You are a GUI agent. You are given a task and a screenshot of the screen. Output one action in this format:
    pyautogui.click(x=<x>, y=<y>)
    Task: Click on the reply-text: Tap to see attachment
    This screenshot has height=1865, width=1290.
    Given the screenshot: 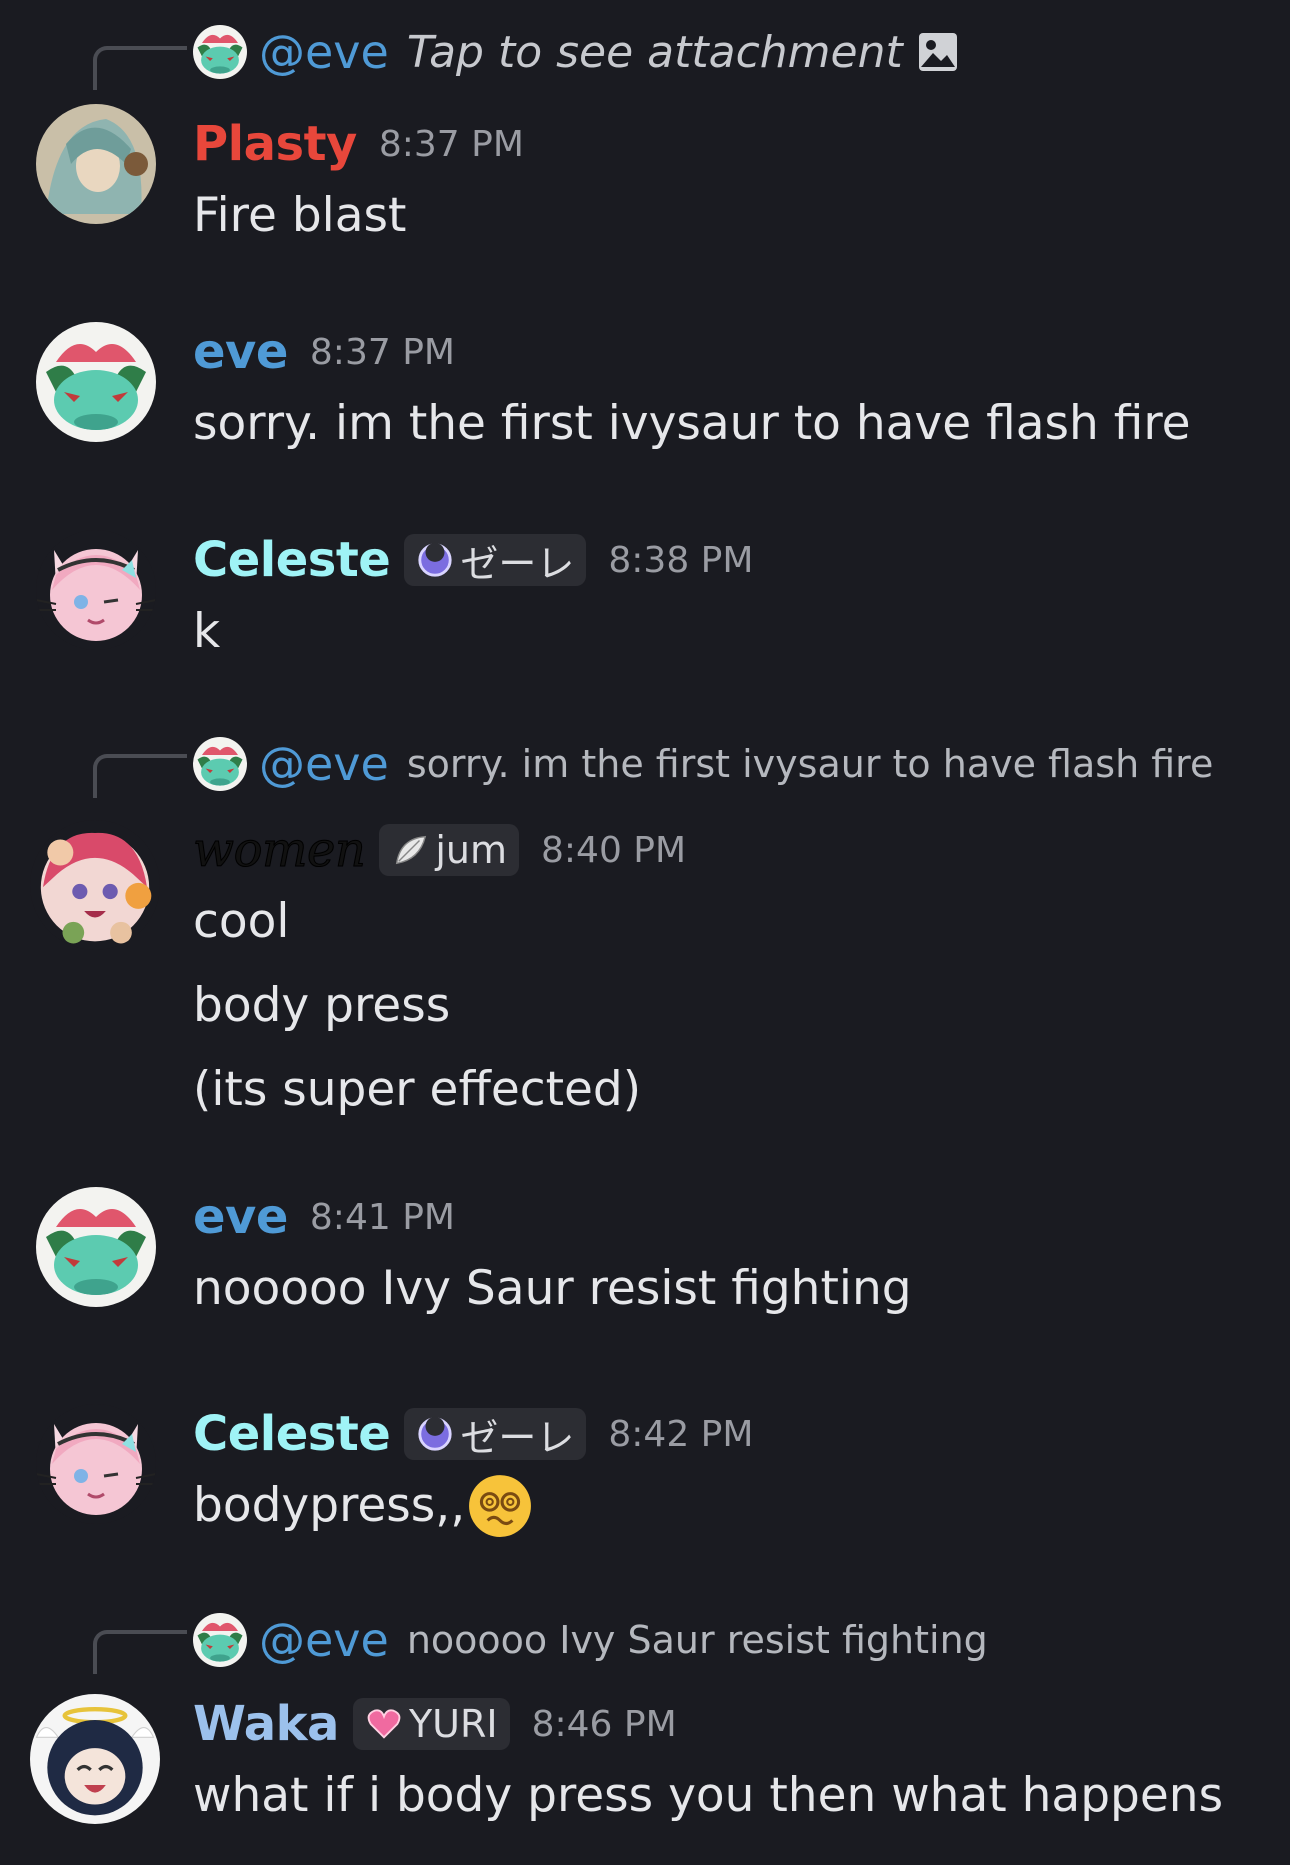 What is the action you would take?
    pyautogui.click(x=654, y=52)
    